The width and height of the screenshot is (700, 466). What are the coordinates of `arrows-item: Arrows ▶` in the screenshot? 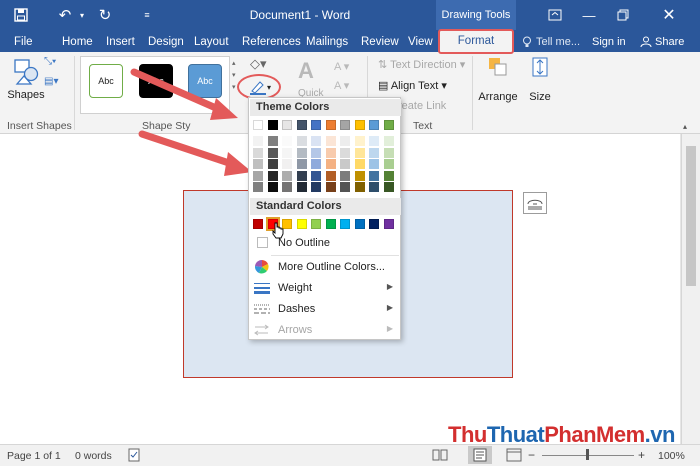 It's located at (325, 329).